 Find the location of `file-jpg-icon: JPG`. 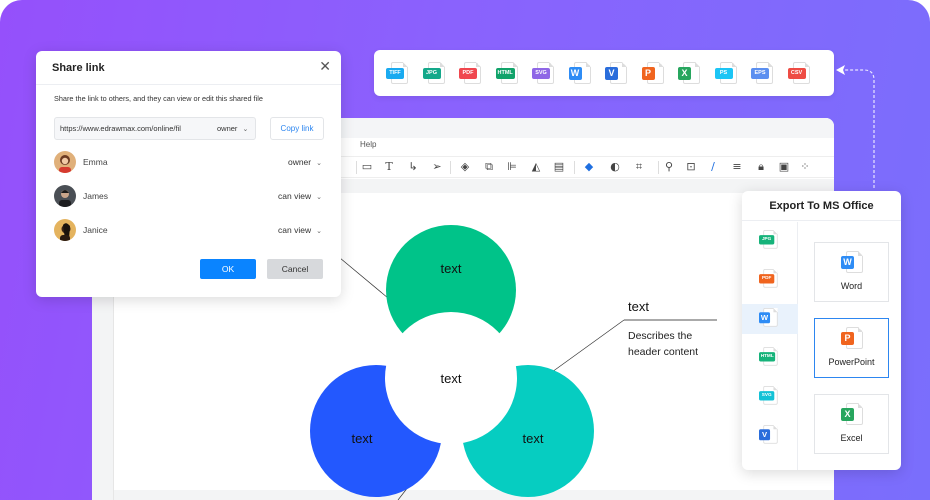

file-jpg-icon: JPG is located at coordinates (769, 240).